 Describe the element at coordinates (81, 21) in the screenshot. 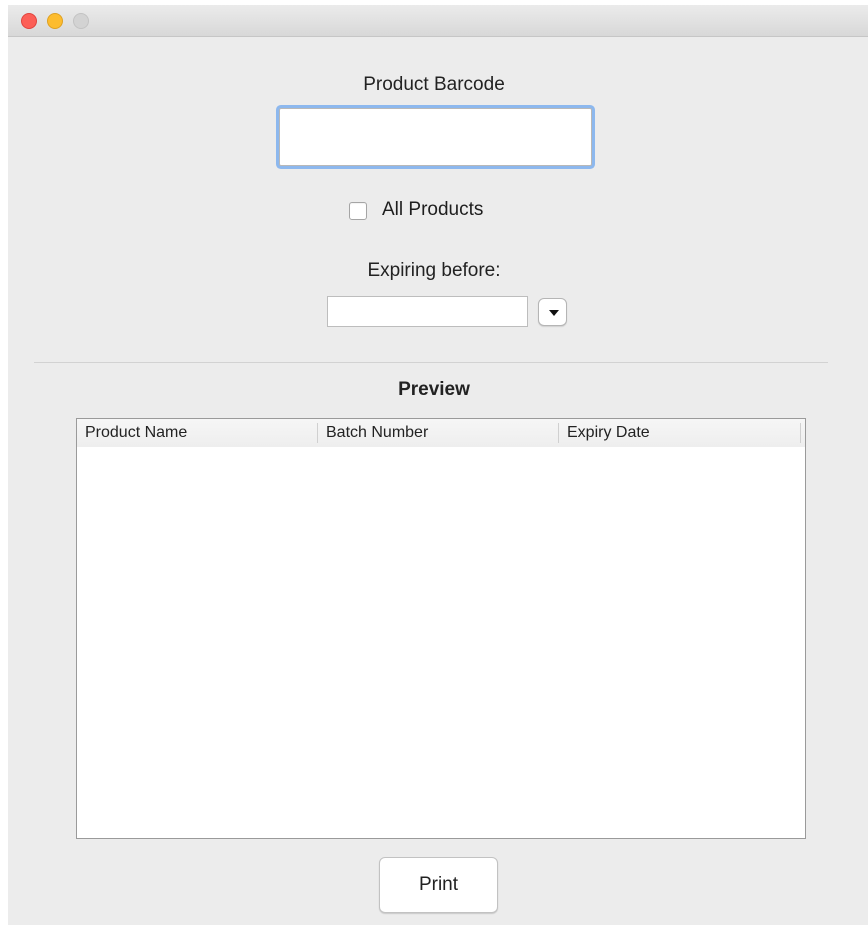

I see `zoom-icon` at that location.